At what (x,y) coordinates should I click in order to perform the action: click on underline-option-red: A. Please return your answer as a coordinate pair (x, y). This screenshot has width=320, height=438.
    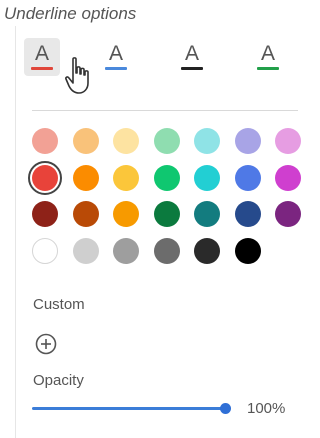
    Looking at the image, I should click on (42, 57).